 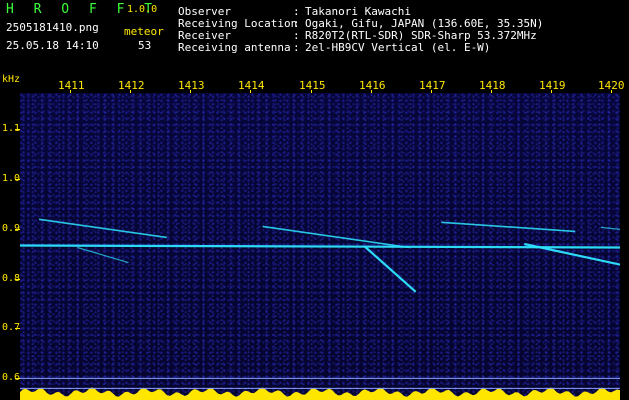 I want to click on file-name: 2505181410.png, so click(x=52, y=27).